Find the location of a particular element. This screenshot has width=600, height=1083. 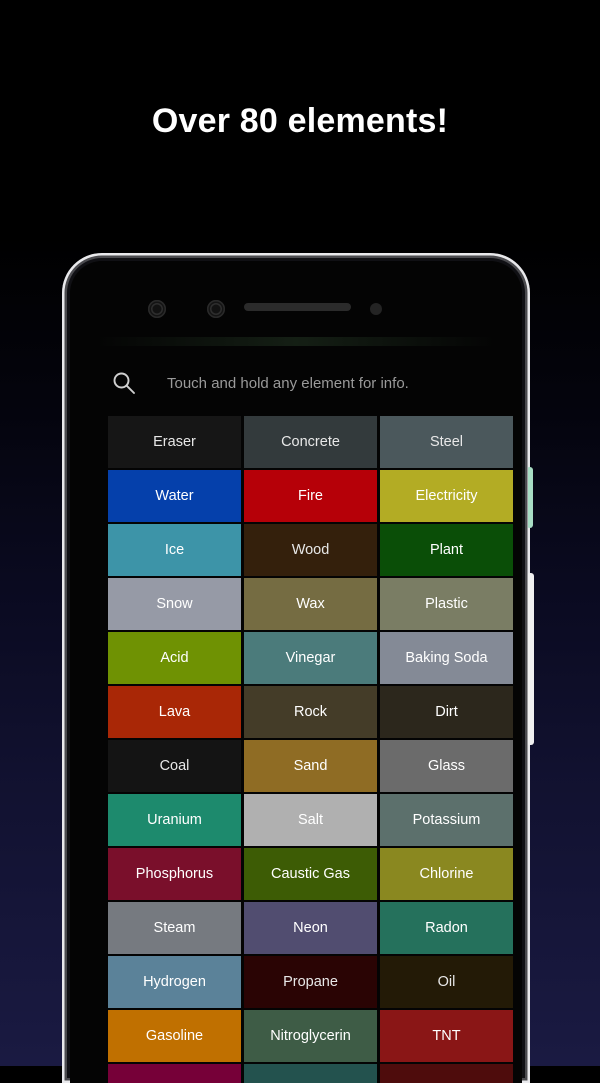

element-tile: Plastic is located at coordinates (446, 604).